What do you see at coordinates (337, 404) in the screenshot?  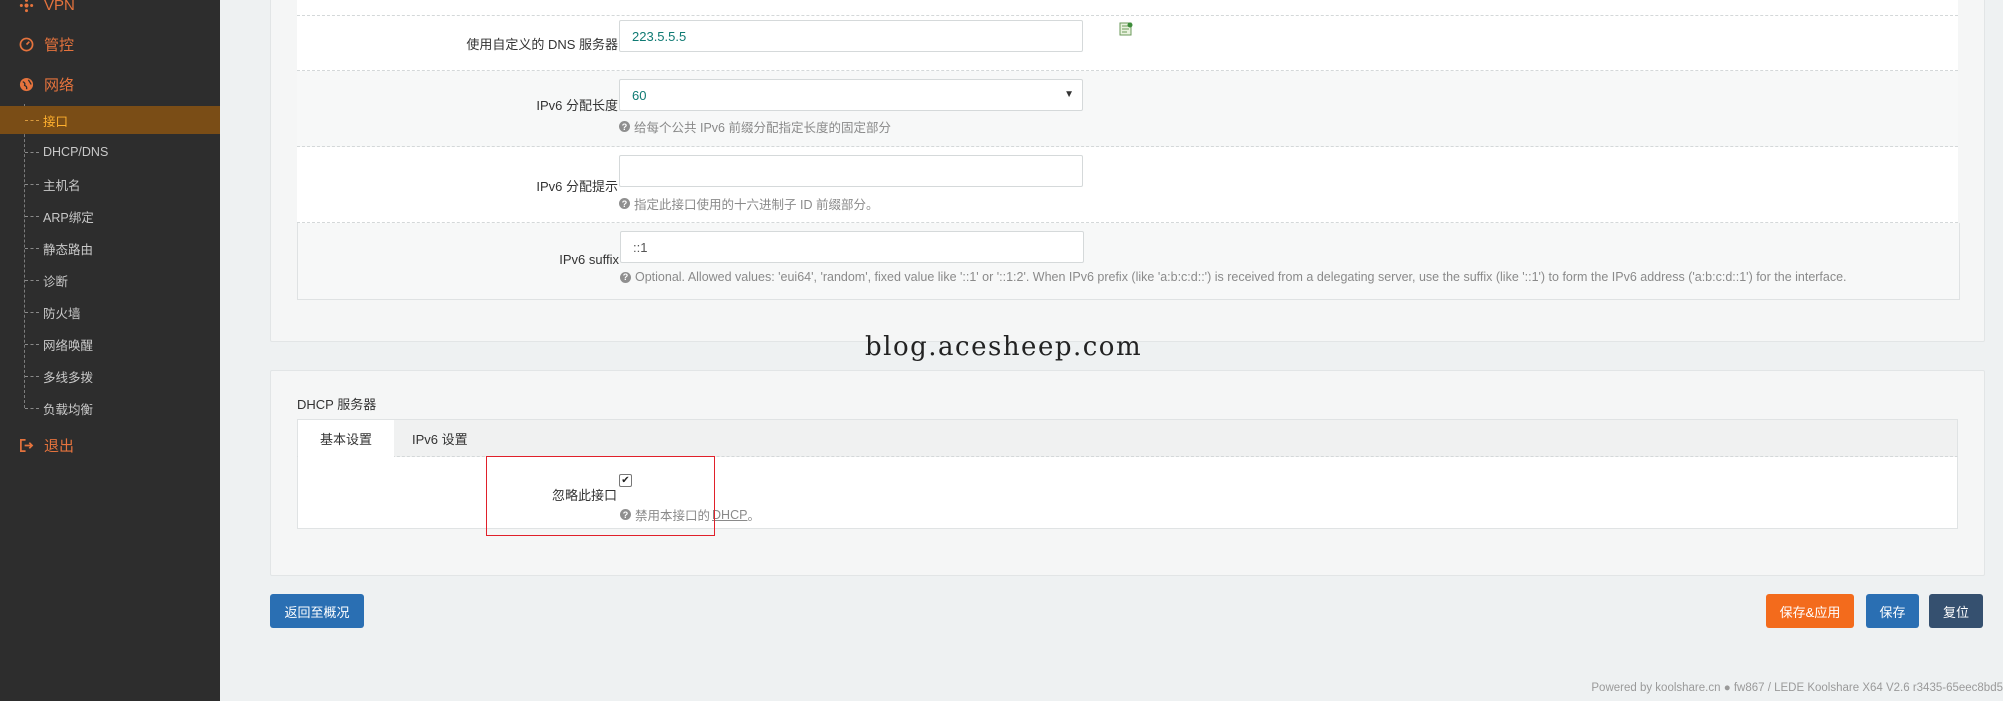 I see `dhcp-section-title: DHCP 服务器` at bounding box center [337, 404].